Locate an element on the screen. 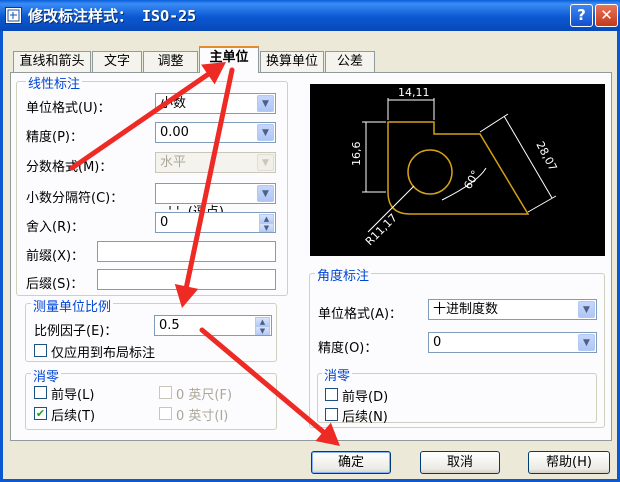 The width and height of the screenshot is (620, 482). layout-only-checkbox is located at coordinates (40, 350).